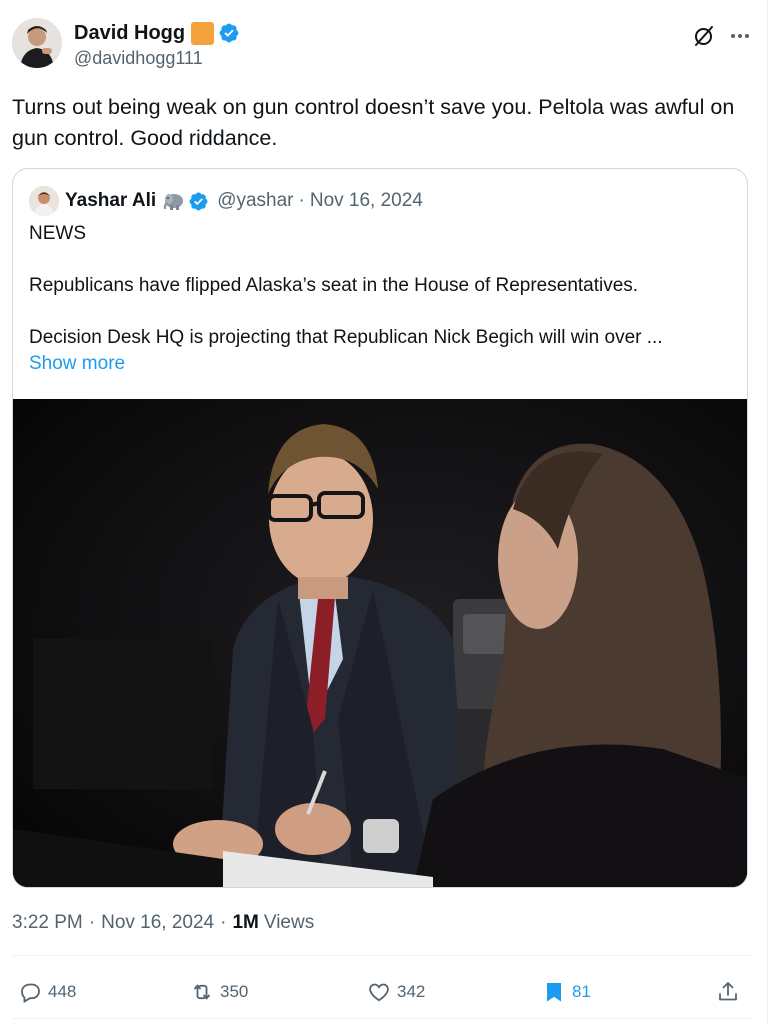 The height and width of the screenshot is (1024, 773). Describe the element at coordinates (157, 58) in the screenshot. I see `author-handle: @davidhogg111` at that location.